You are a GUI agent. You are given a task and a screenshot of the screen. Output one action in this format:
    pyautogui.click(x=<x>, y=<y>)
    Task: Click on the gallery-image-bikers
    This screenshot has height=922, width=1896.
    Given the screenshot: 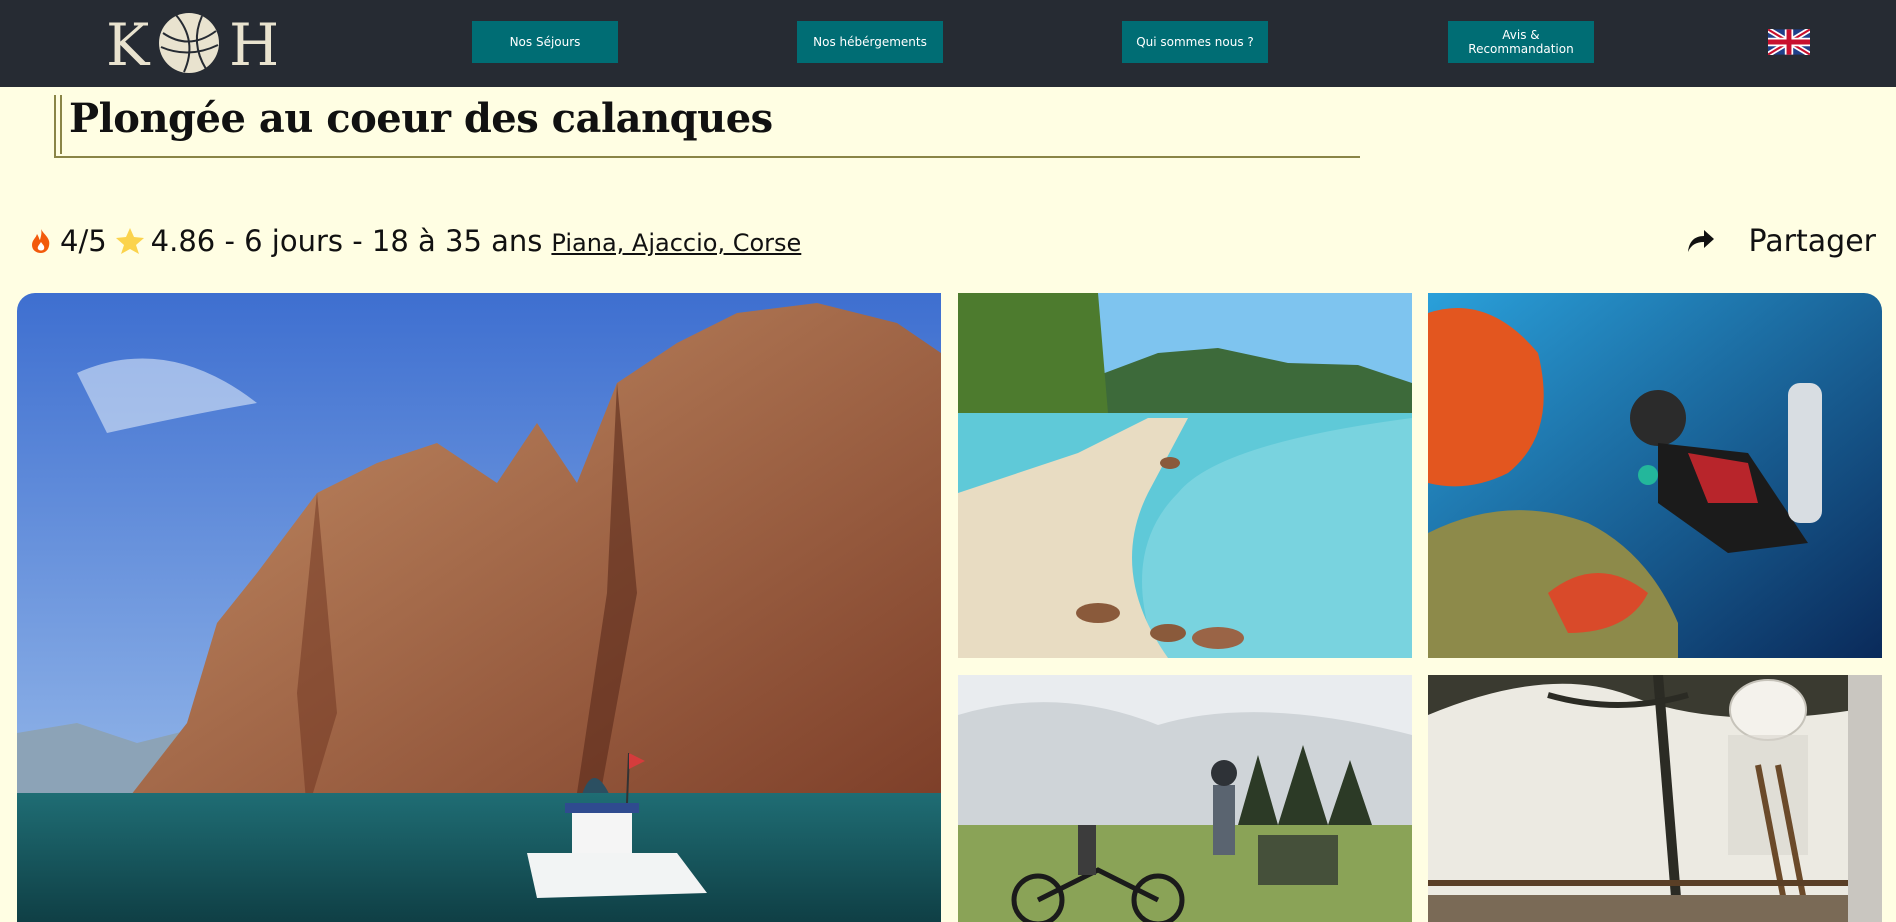 What is the action you would take?
    pyautogui.click(x=1185, y=798)
    